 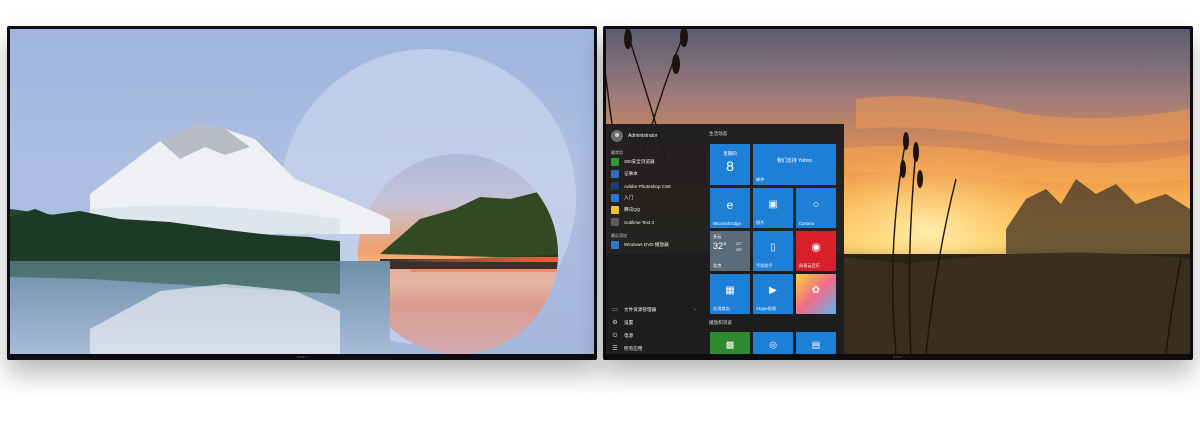 What do you see at coordinates (615, 222) in the screenshot?
I see `sublime-icon` at bounding box center [615, 222].